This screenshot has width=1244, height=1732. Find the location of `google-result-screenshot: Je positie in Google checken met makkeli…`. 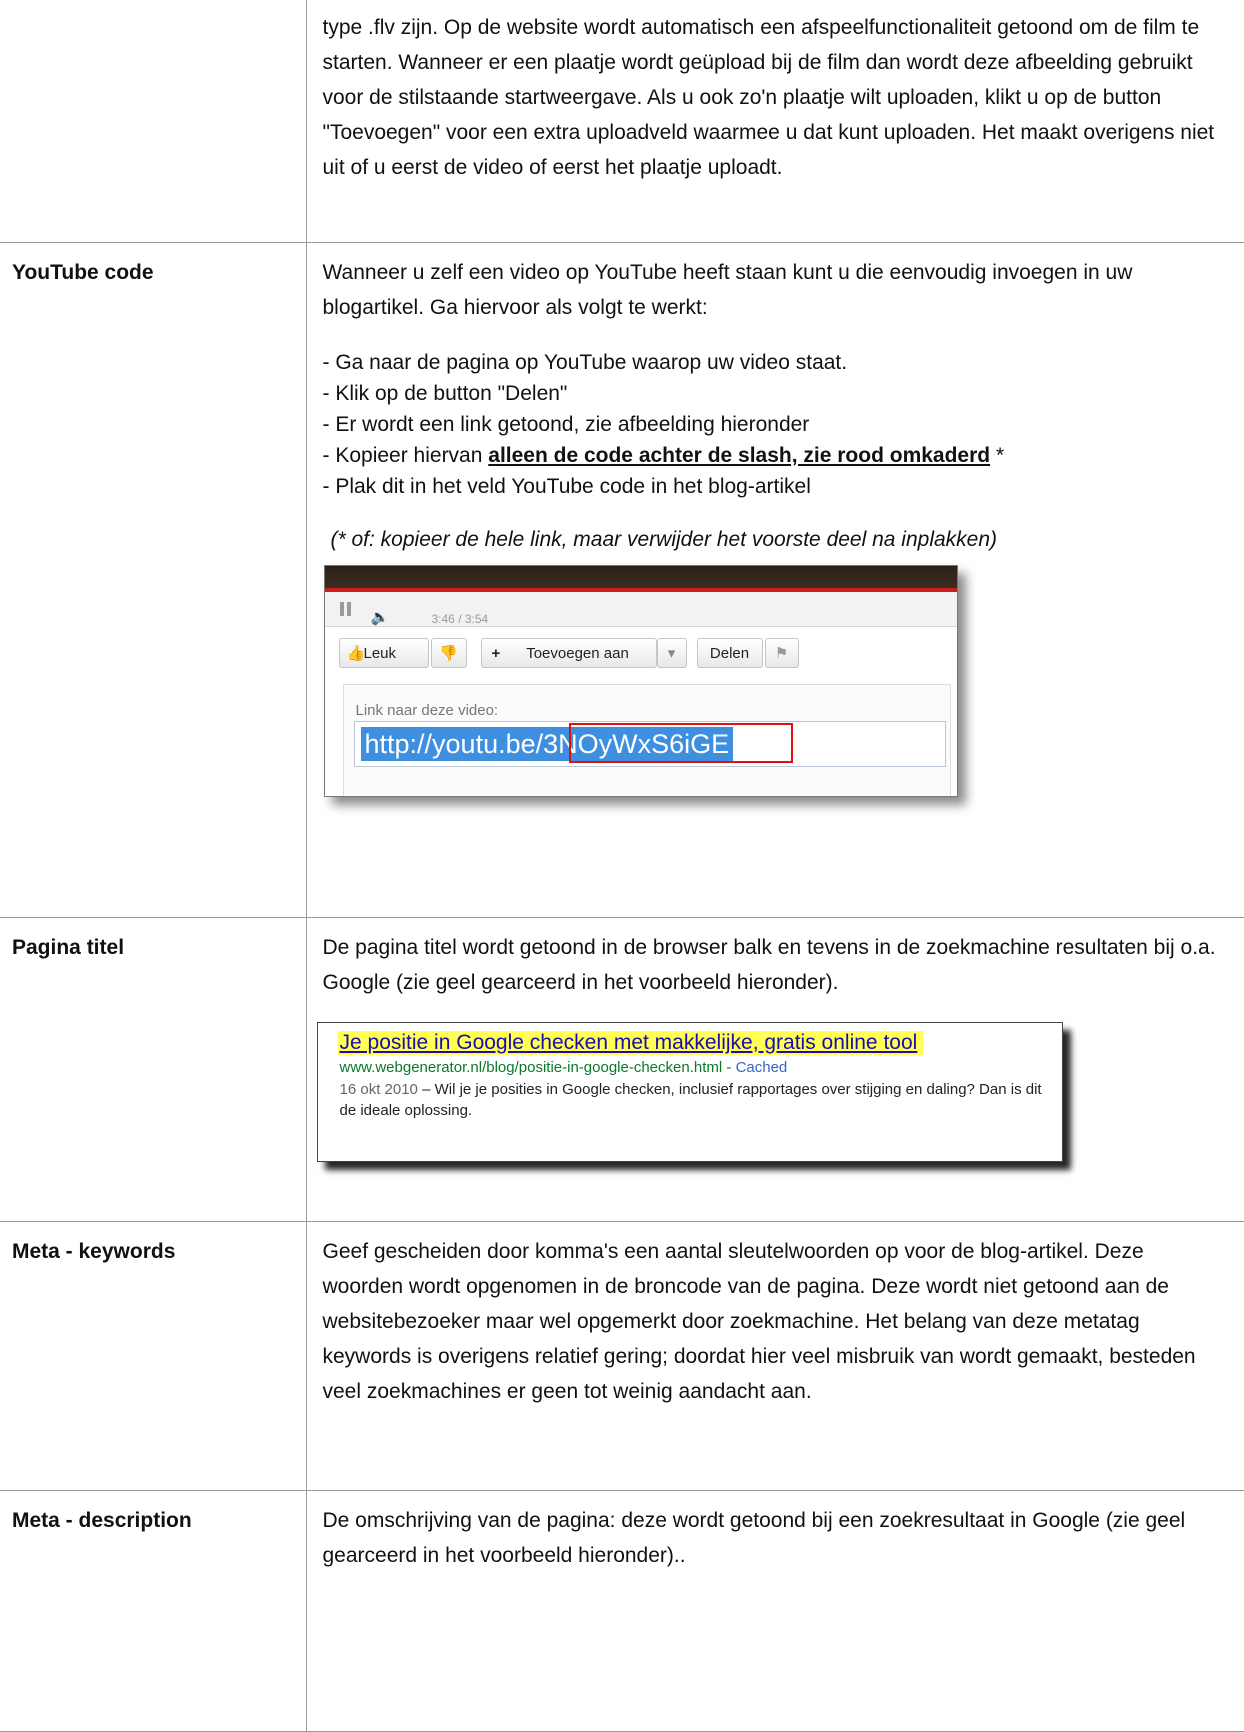

google-result-screenshot: Je positie in Google checken met makkeli… is located at coordinates (696, 1096).